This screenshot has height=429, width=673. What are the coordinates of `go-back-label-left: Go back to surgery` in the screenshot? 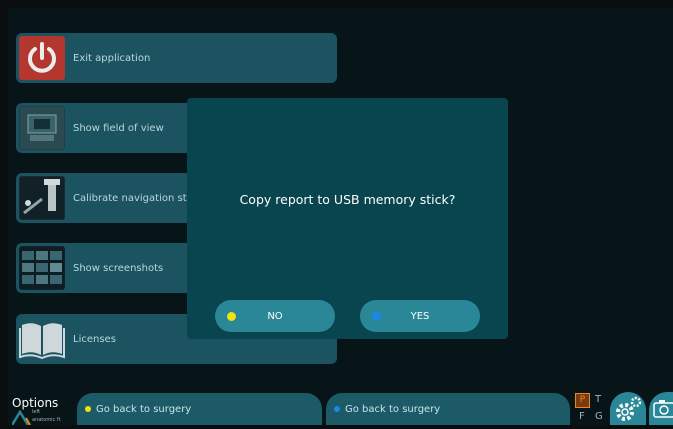 It's located at (144, 409).